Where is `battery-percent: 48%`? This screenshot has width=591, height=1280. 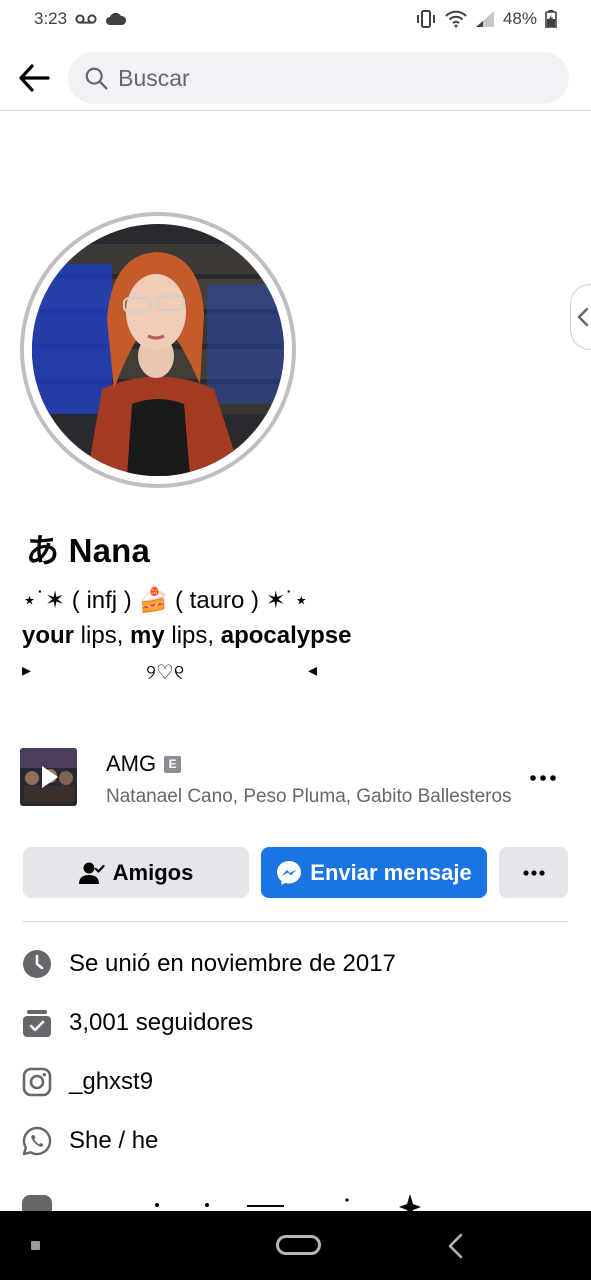
battery-percent: 48% is located at coordinates (519, 18).